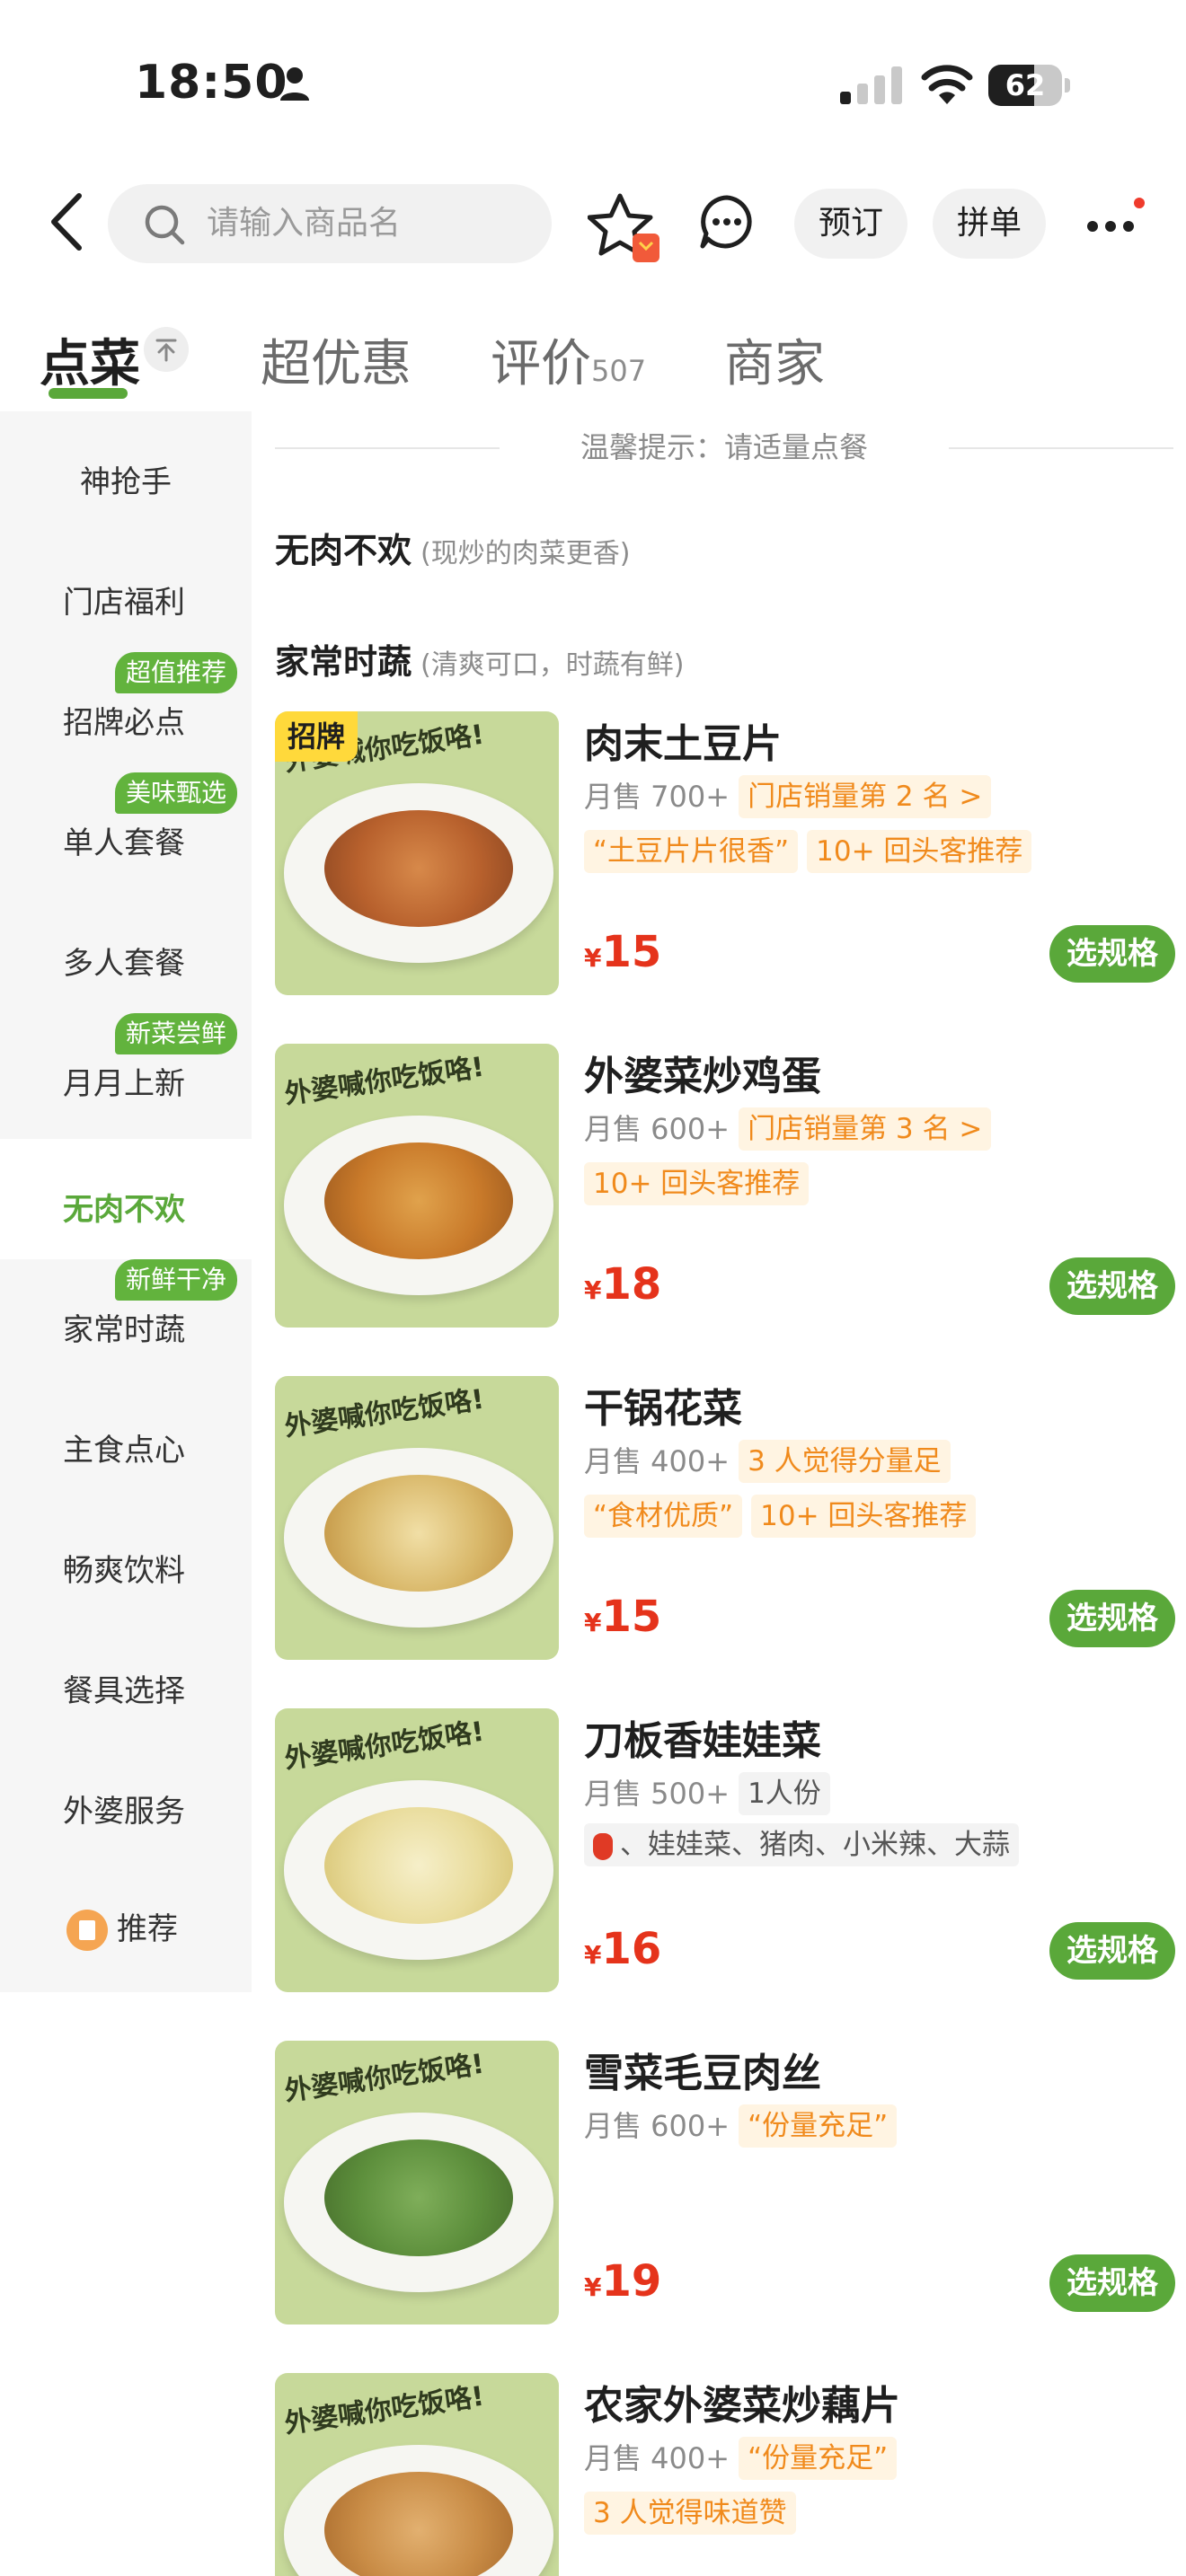 This screenshot has width=1186, height=2576. Describe the element at coordinates (742, 2406) in the screenshot. I see `dish-name: 农家外婆菜炒藕片` at that location.